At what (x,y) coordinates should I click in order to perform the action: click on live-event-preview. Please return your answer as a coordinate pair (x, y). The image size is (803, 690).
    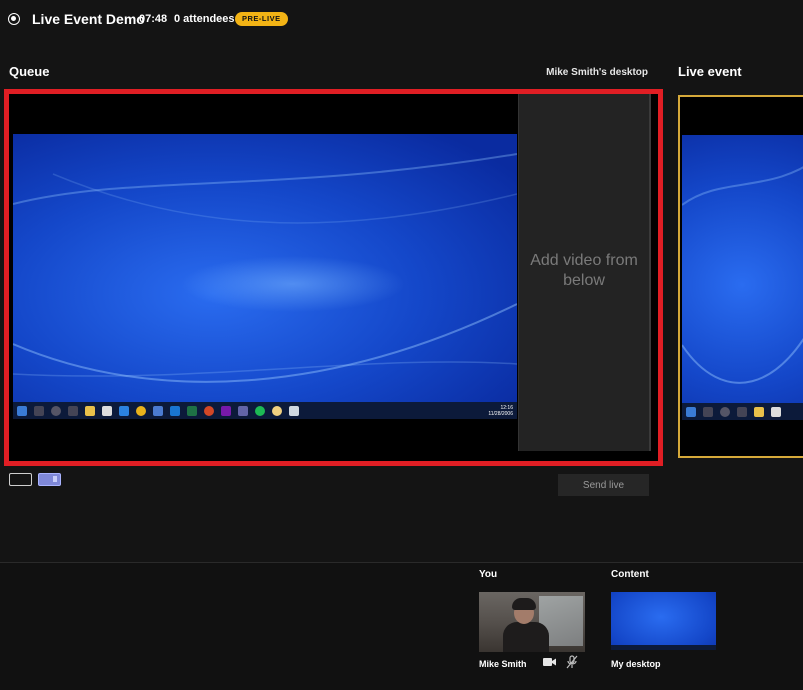
    Looking at the image, I should click on (740, 276).